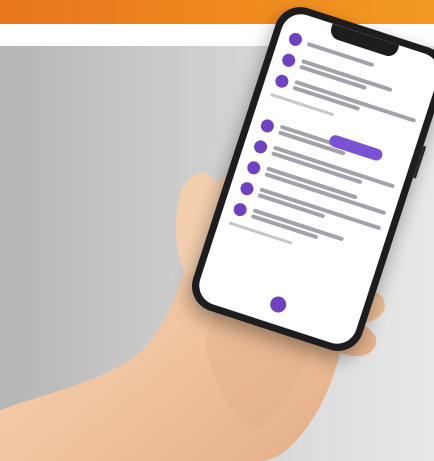  What do you see at coordinates (278, 304) in the screenshot?
I see `compose-button` at bounding box center [278, 304].